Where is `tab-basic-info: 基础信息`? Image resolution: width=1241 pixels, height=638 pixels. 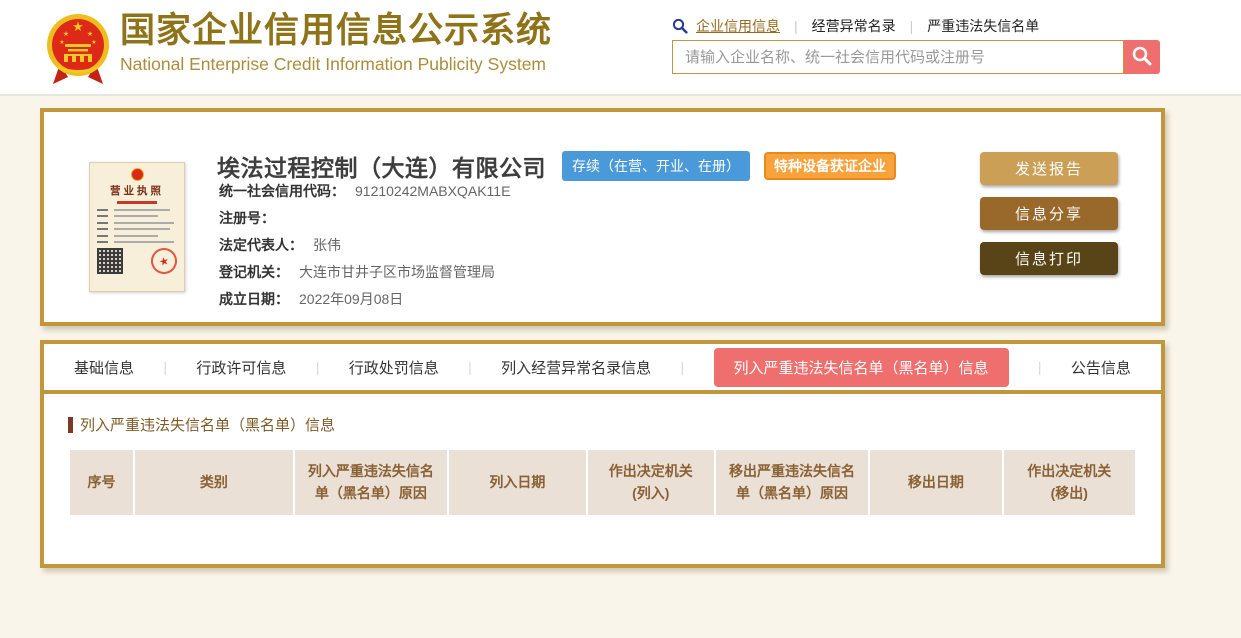
tab-basic-info: 基础信息 is located at coordinates (104, 367).